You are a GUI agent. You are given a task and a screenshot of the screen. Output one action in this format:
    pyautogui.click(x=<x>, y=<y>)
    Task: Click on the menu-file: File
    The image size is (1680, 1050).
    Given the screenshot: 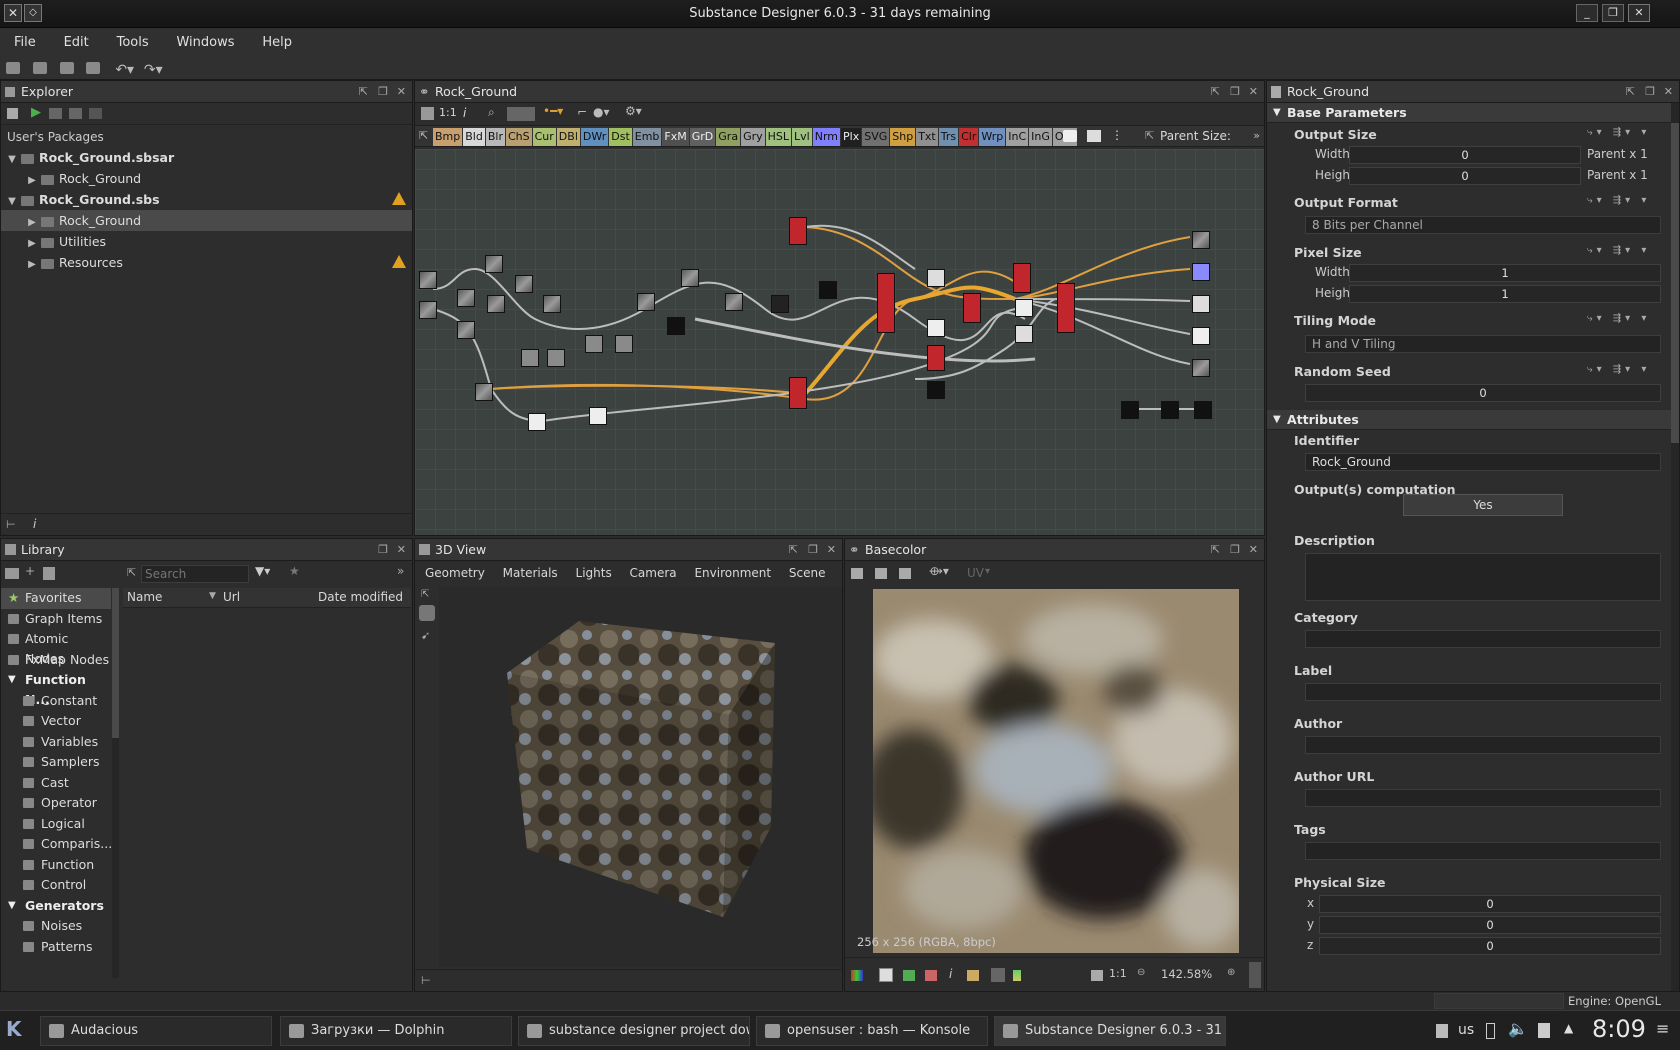 What is the action you would take?
    pyautogui.click(x=25, y=42)
    